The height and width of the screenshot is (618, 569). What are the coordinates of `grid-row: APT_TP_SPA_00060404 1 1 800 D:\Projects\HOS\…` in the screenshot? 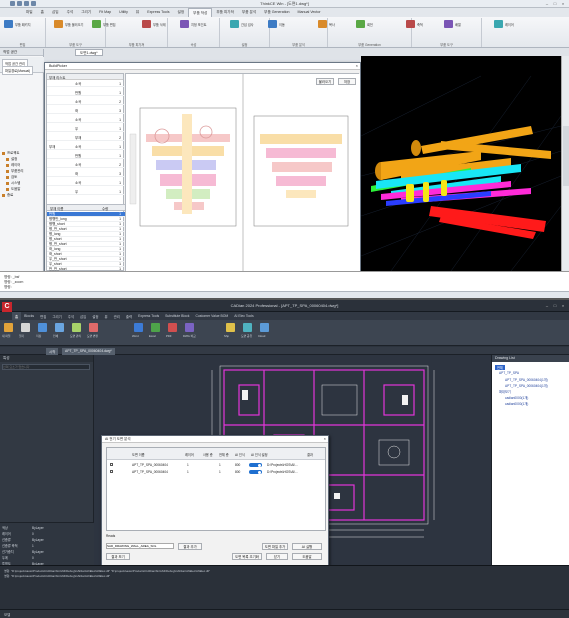 It's located at (216, 472).